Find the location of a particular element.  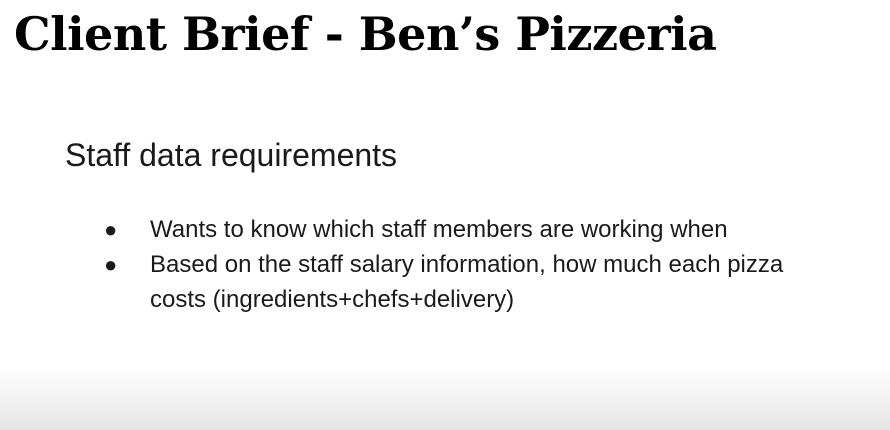

slide-subtitle: Staff data requirements is located at coordinates (231, 155).